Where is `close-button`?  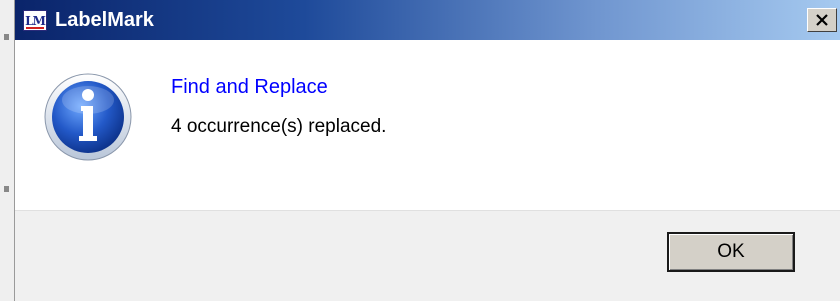 close-button is located at coordinates (822, 20).